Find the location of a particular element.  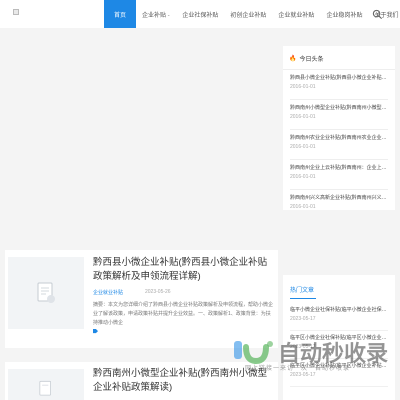

list-item: 黔西南州兴义高新企业补贴(黔西南州兴义高新企业 2016-01-01 is located at coordinates (339, 205).